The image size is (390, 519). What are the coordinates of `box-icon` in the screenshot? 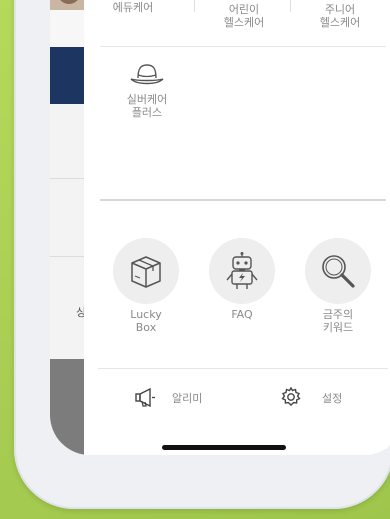 It's located at (146, 272).